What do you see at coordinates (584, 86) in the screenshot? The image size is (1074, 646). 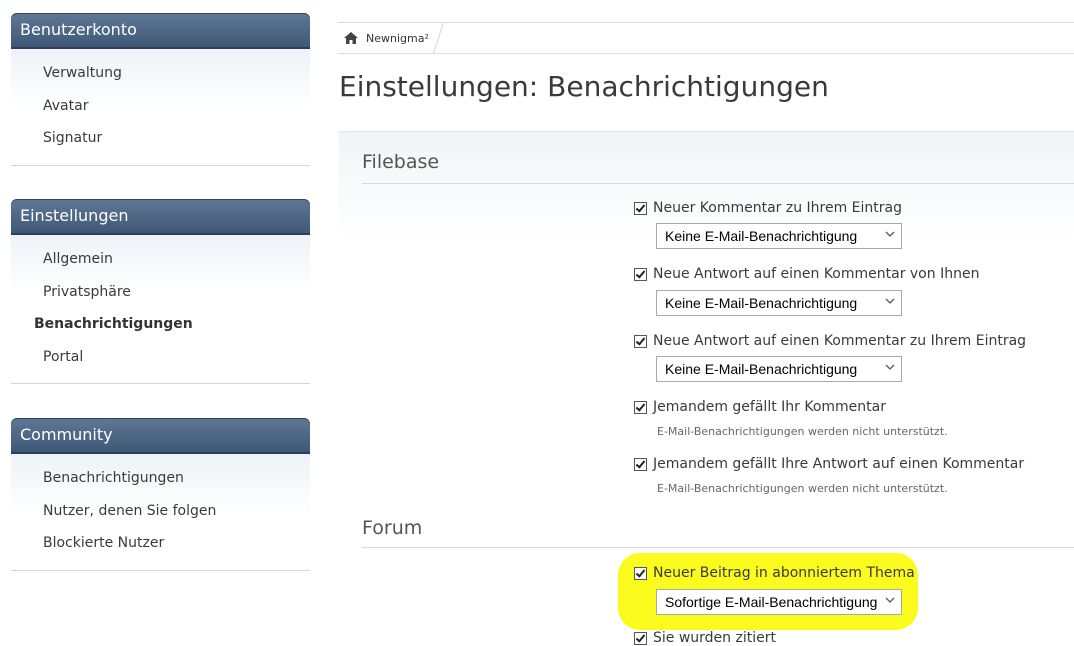 I see `page-title: Einstellungen: Benachrichtigungen` at bounding box center [584, 86].